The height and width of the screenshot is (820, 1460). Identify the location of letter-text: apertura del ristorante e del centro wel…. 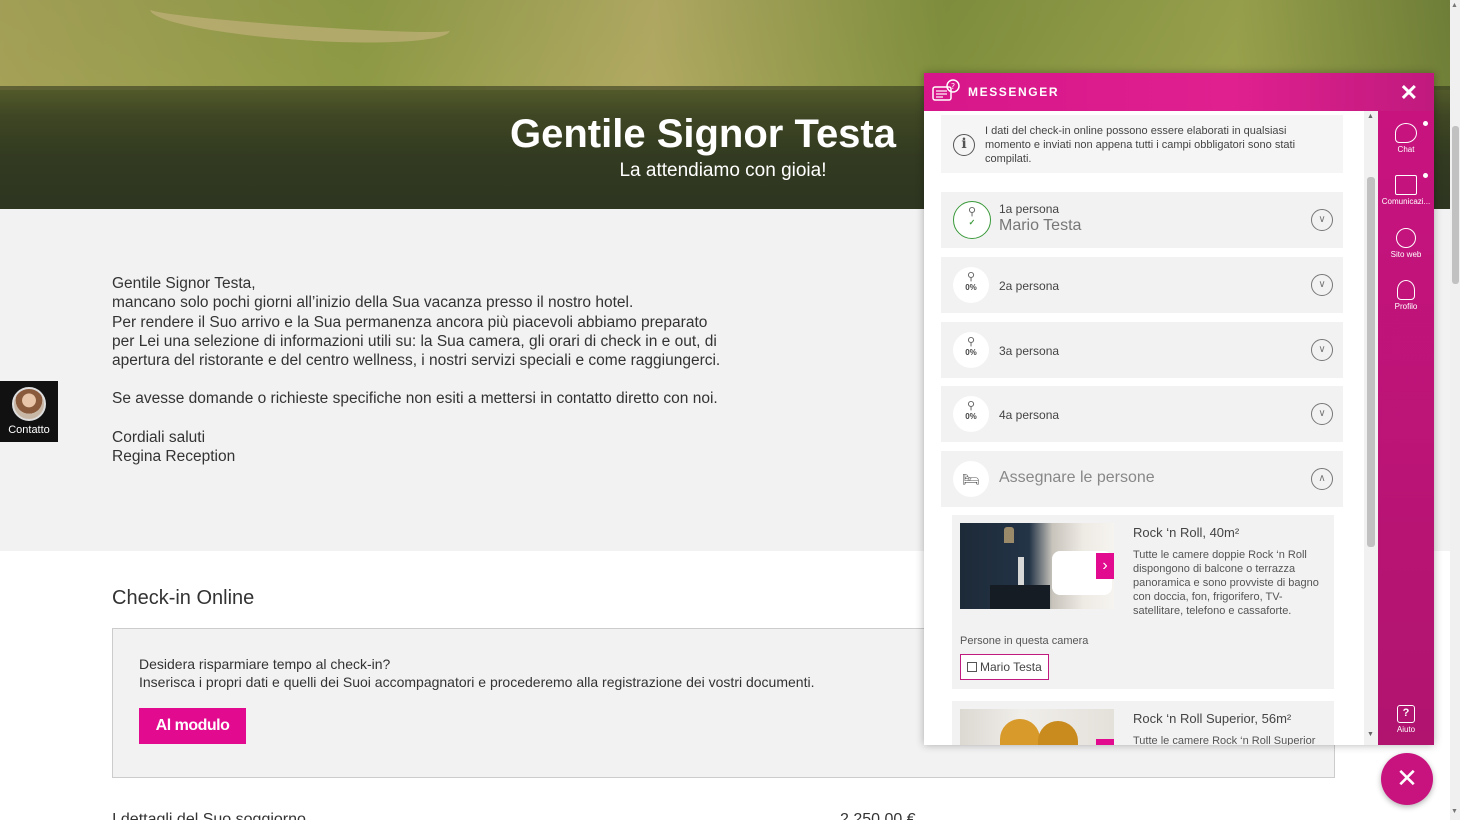
(416, 361).